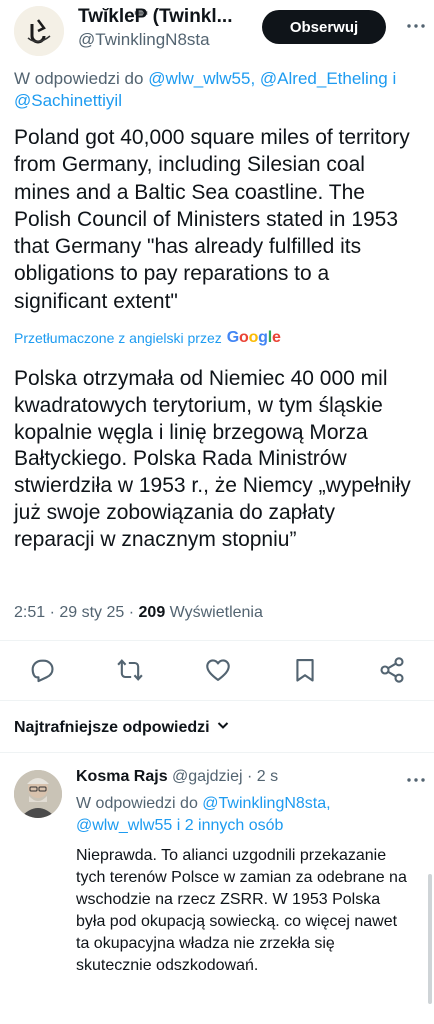 The image size is (434, 1024). I want to click on reply-reply-to-prefix: W odpowiedzi do, so click(139, 803).